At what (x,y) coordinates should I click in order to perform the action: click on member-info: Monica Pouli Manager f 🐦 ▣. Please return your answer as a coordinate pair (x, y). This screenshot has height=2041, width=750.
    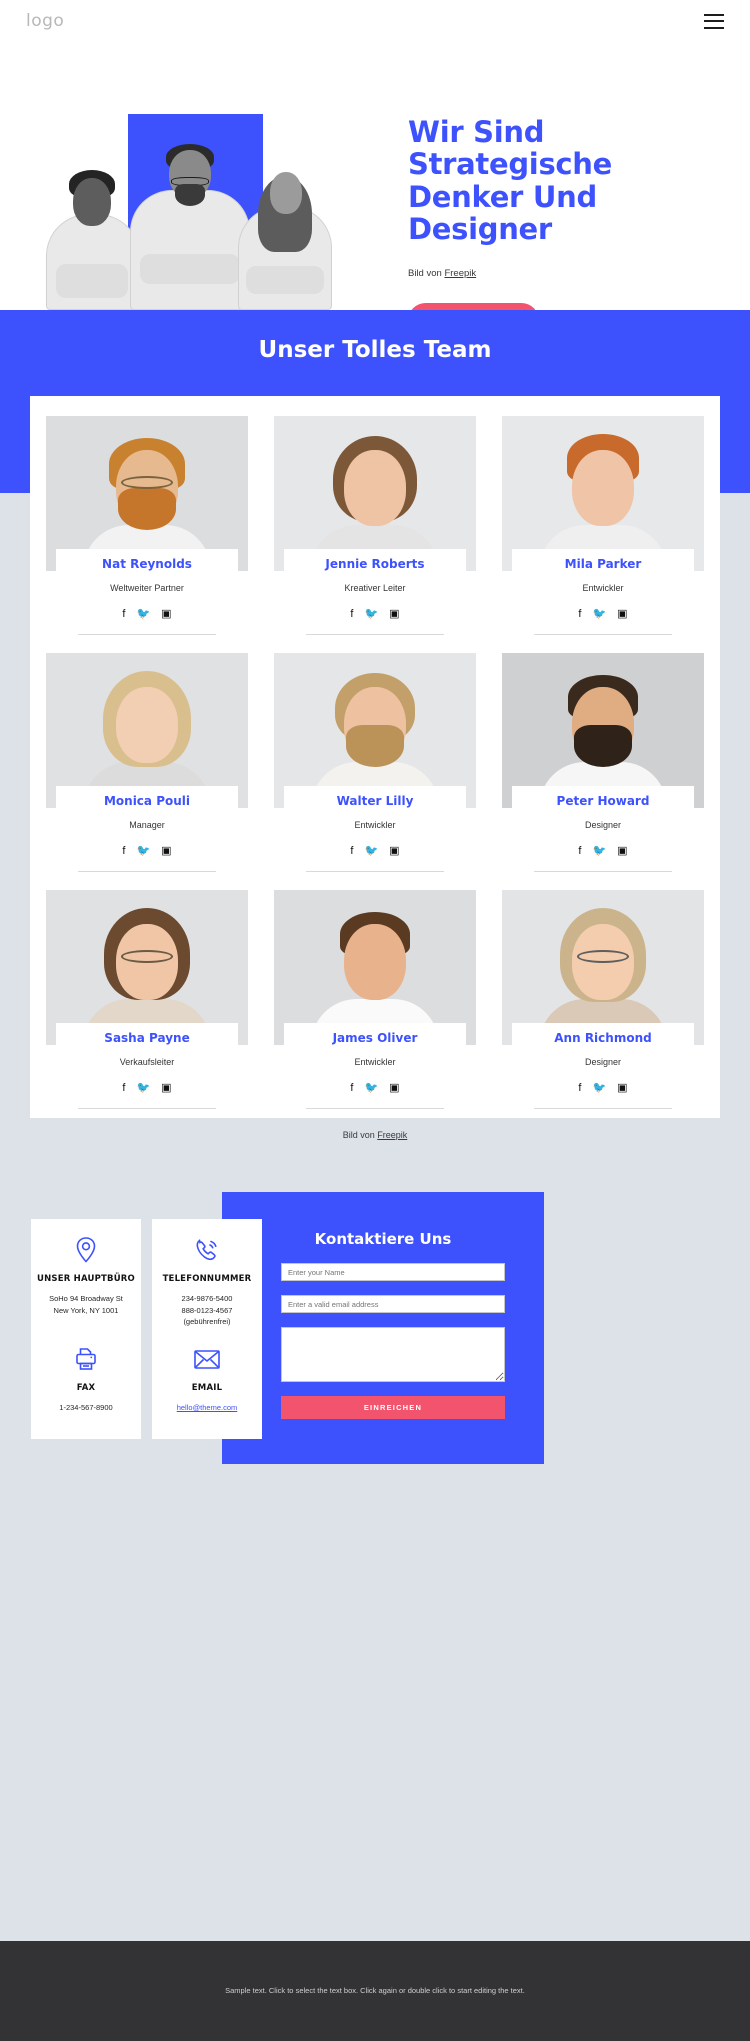
    Looking at the image, I should click on (147, 829).